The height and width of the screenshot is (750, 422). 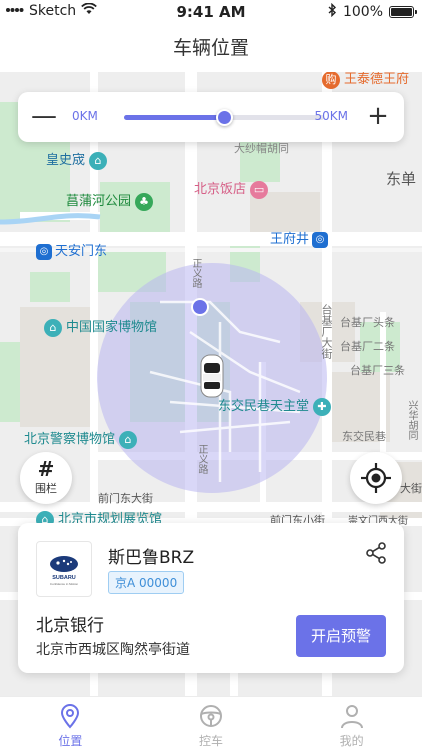 What do you see at coordinates (174, 117) in the screenshot?
I see `radius-slider-fill` at bounding box center [174, 117].